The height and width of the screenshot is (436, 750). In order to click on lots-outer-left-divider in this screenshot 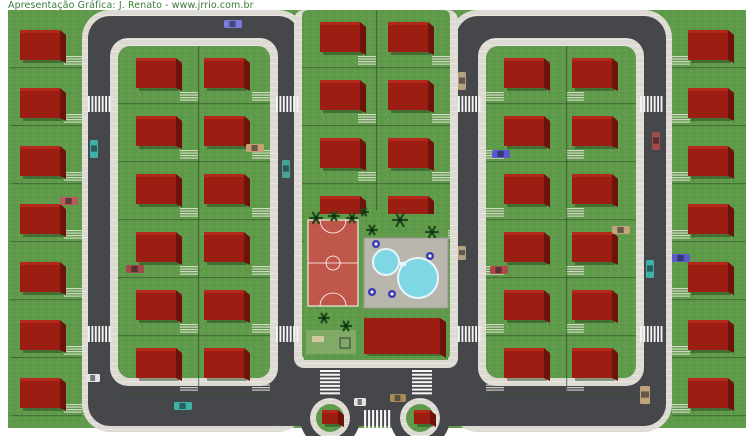, I will do `click(46, 68)`.